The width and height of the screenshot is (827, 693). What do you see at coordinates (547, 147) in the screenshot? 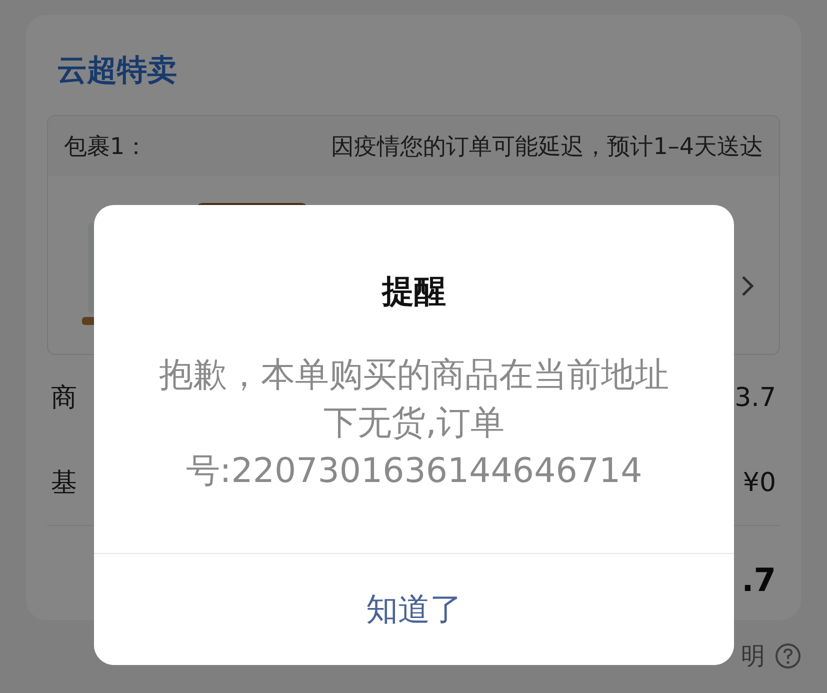
I see `delivery-notice: 因疫情您的订单可能延迟，预计1–4天送达` at bounding box center [547, 147].